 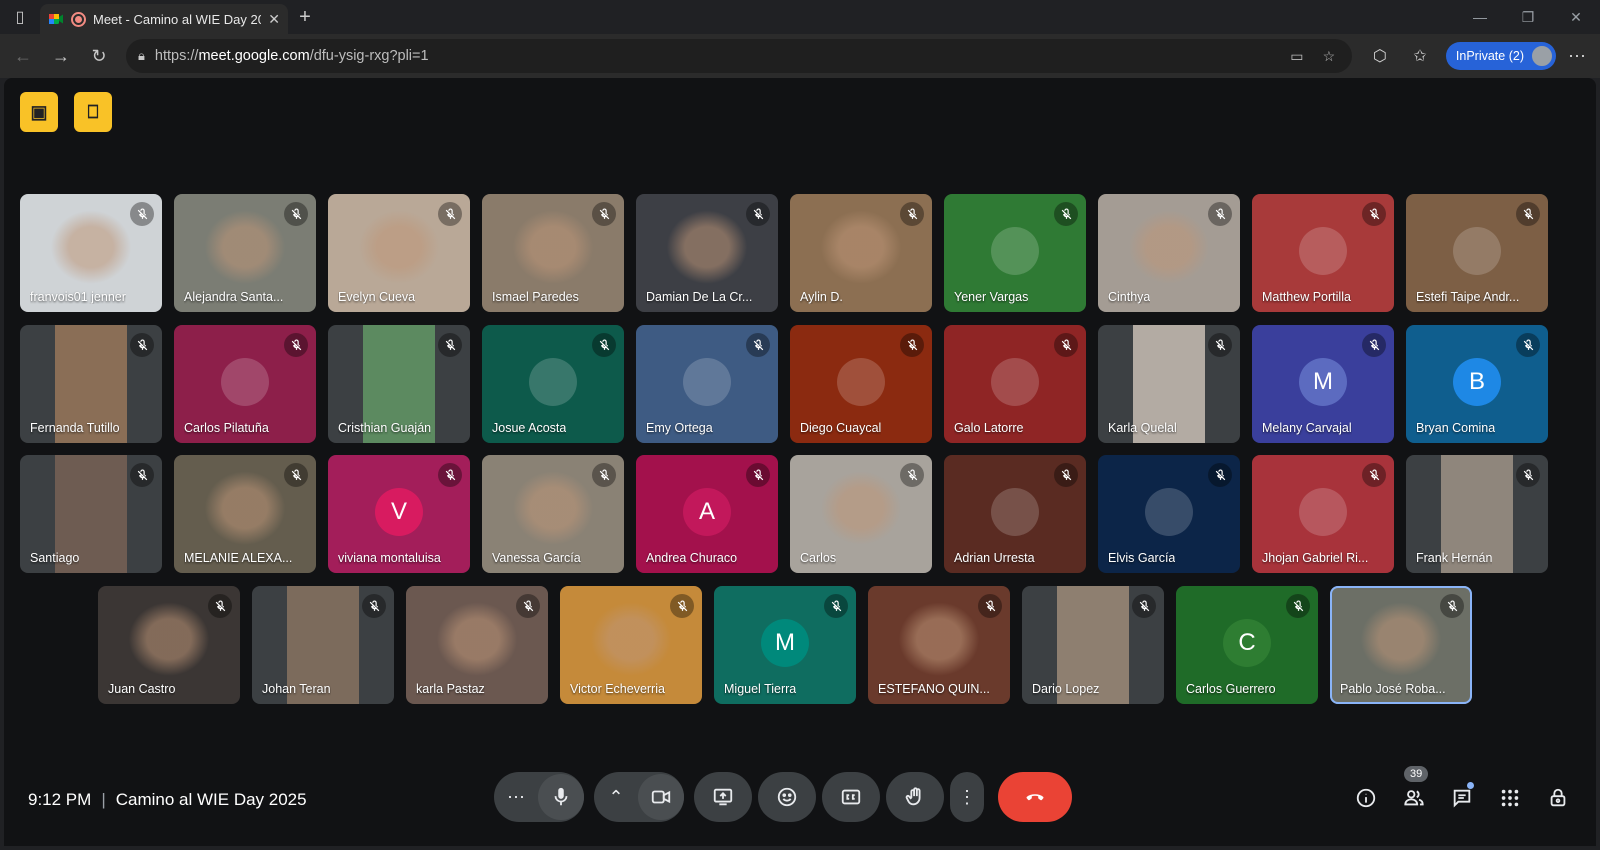 What do you see at coordinates (1169, 514) in the screenshot?
I see `participant-tile: Elvis García` at bounding box center [1169, 514].